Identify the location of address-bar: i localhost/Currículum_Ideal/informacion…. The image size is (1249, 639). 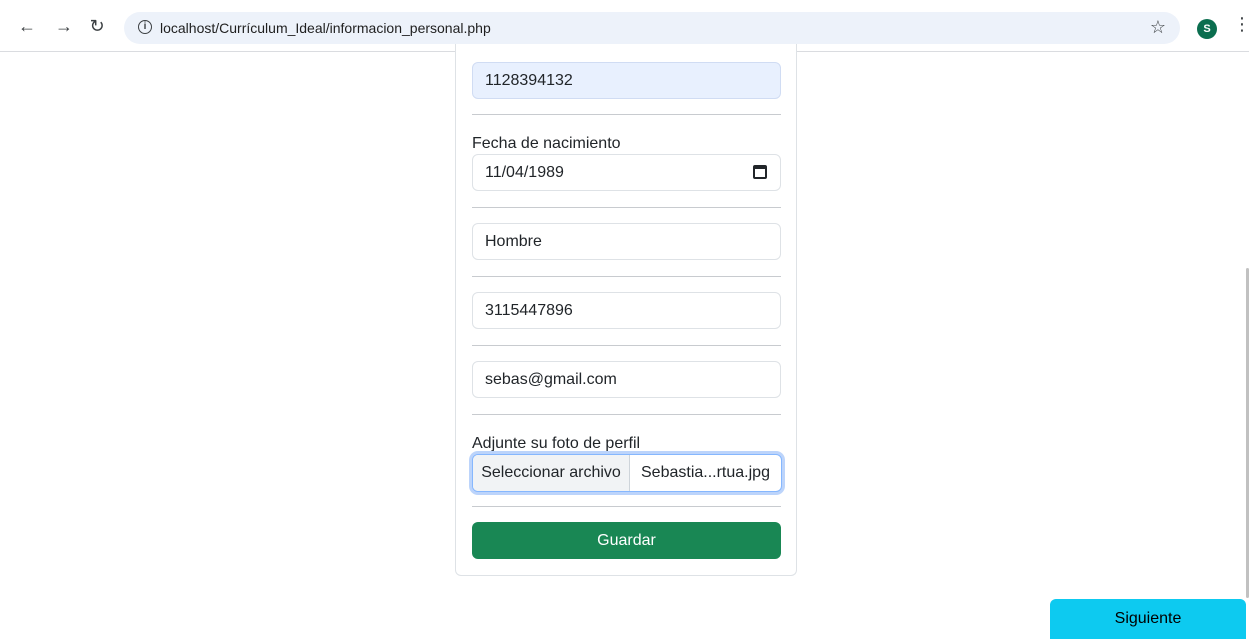
(652, 28).